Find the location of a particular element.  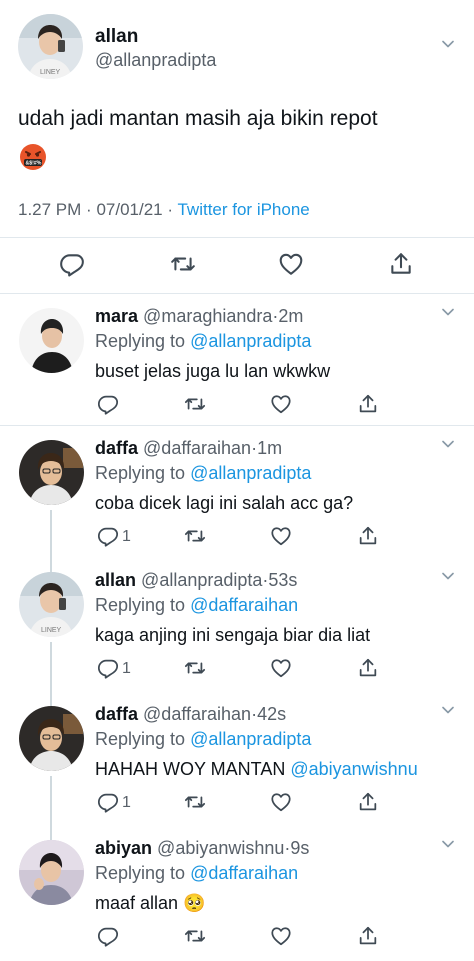

reply-time: 2m is located at coordinates (291, 316).